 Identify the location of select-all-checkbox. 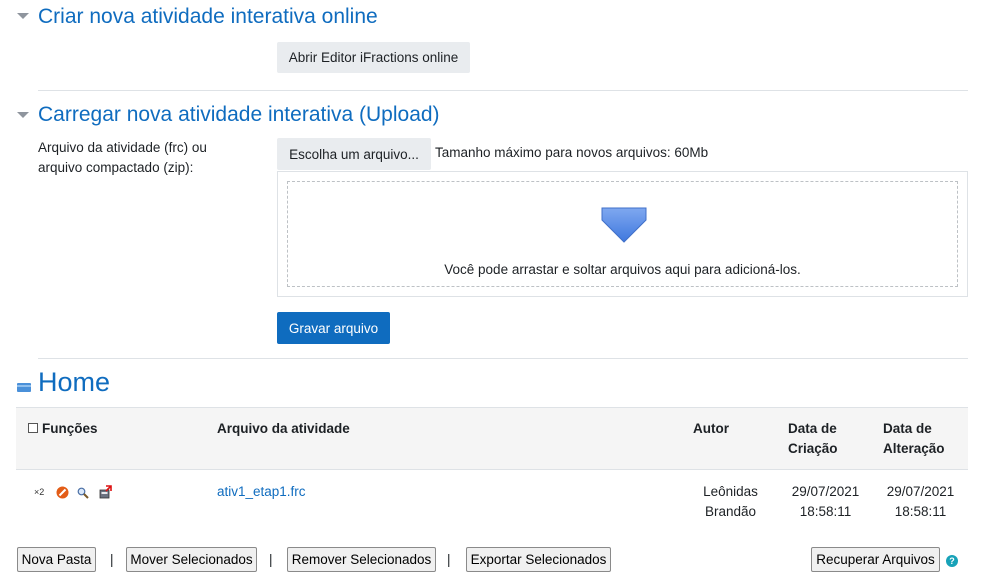
(33, 428).